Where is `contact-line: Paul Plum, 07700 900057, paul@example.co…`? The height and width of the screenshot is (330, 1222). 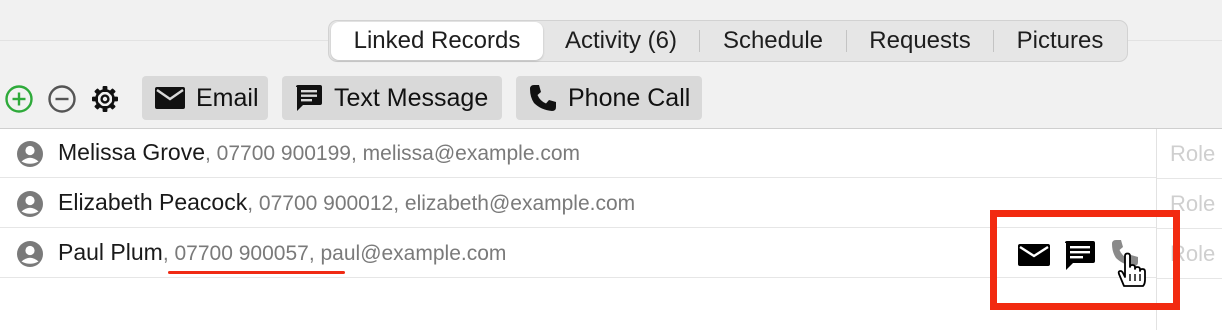 contact-line: Paul Plum, 07700 900057, paul@example.co… is located at coordinates (282, 252).